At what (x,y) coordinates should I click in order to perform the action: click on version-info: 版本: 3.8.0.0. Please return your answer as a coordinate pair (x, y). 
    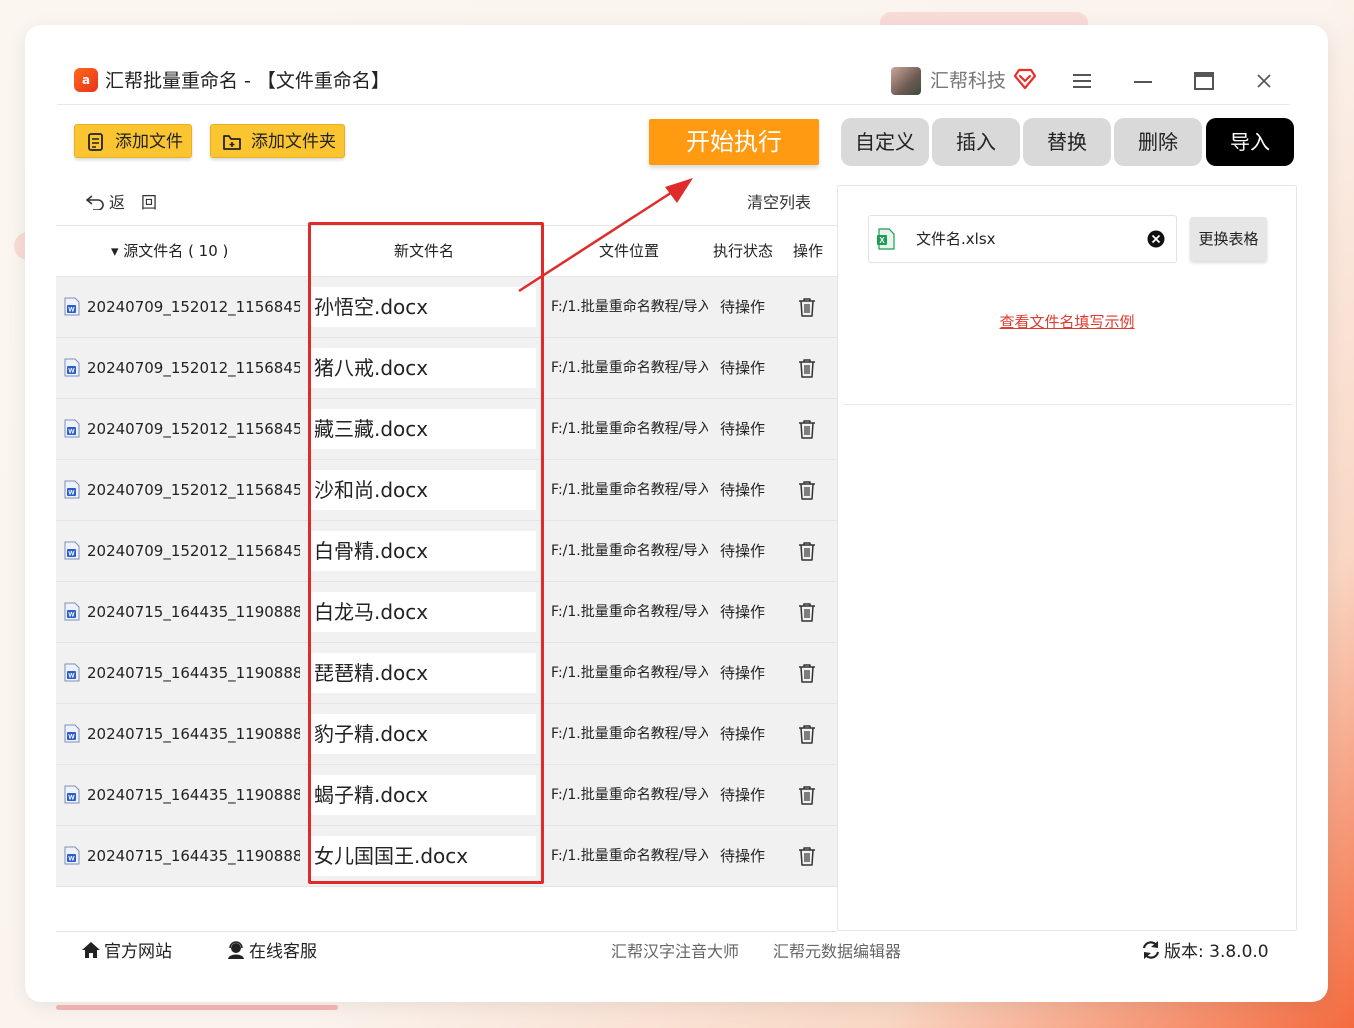
    Looking at the image, I should click on (1205, 952).